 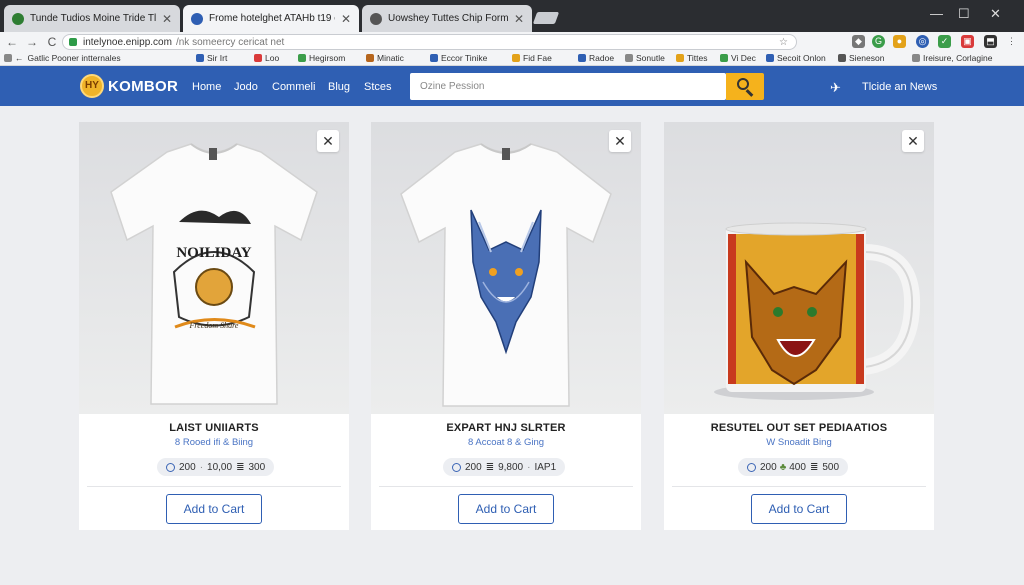 I want to click on stat-stock: 500, so click(x=831, y=467).